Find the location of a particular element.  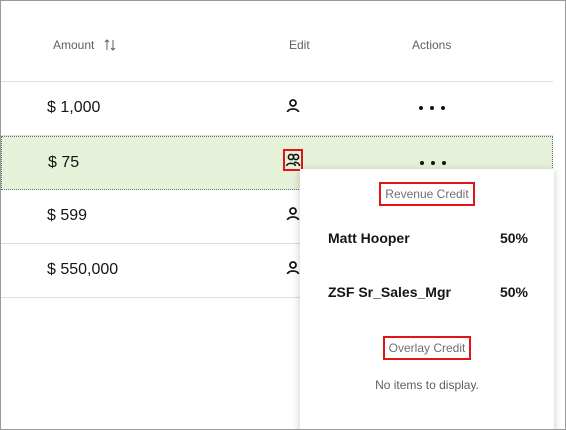

amount-cell: $ 599 is located at coordinates (67, 215).